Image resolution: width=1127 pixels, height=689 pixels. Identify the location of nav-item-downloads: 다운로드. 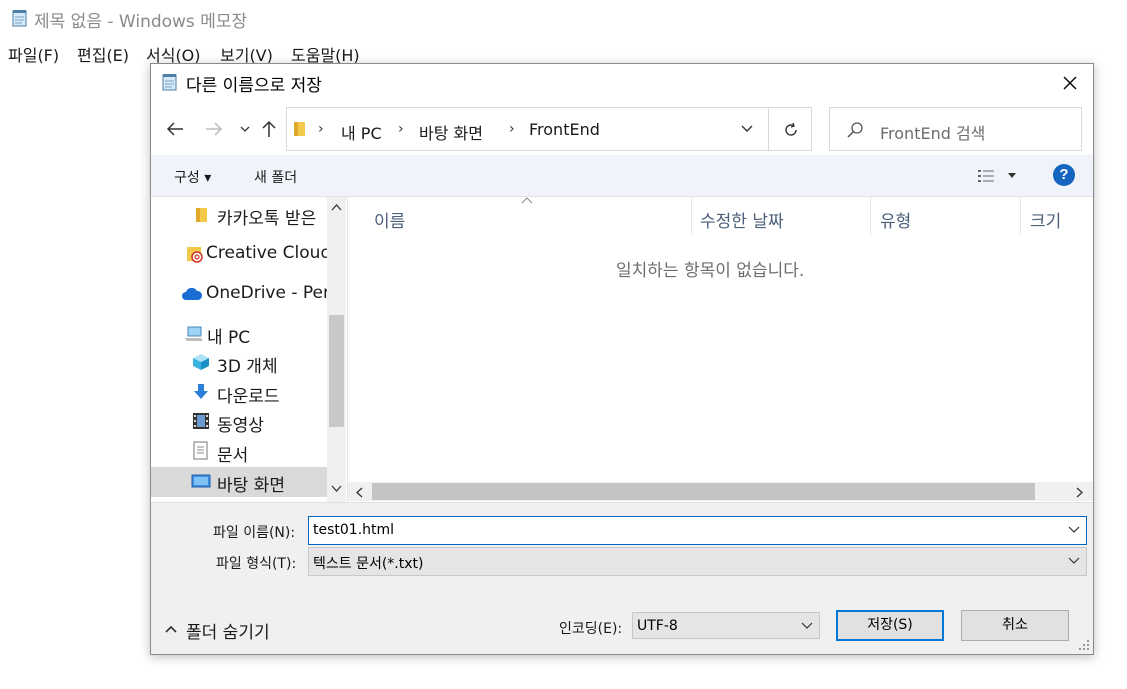
(239, 393).